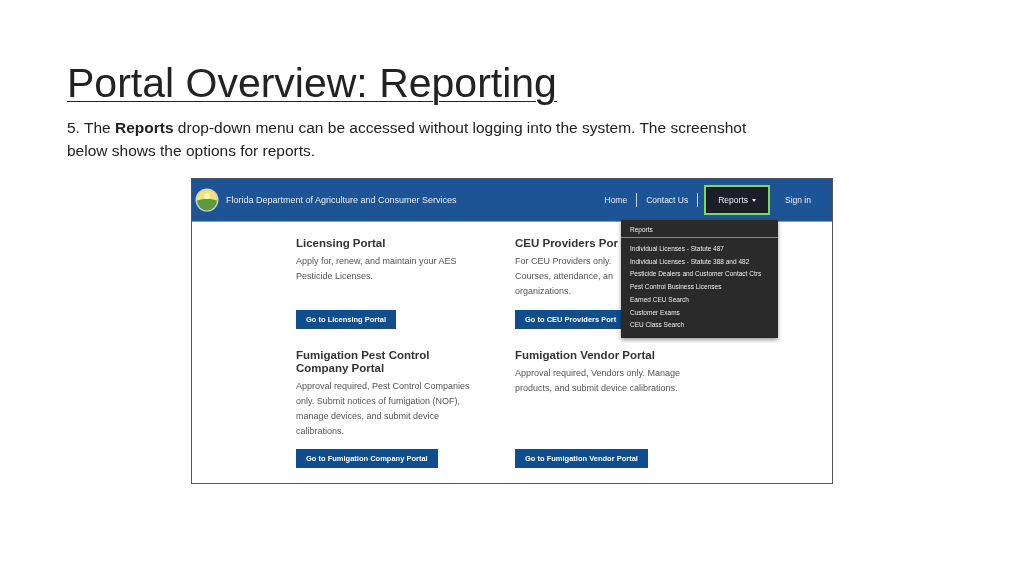 The image size is (1024, 576). What do you see at coordinates (383, 386) in the screenshot?
I see `card-description: Approval required, Pest Control Companies` at bounding box center [383, 386].